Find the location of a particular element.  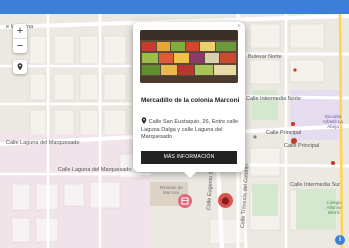

apple-icon is located at coordinates (225, 200).